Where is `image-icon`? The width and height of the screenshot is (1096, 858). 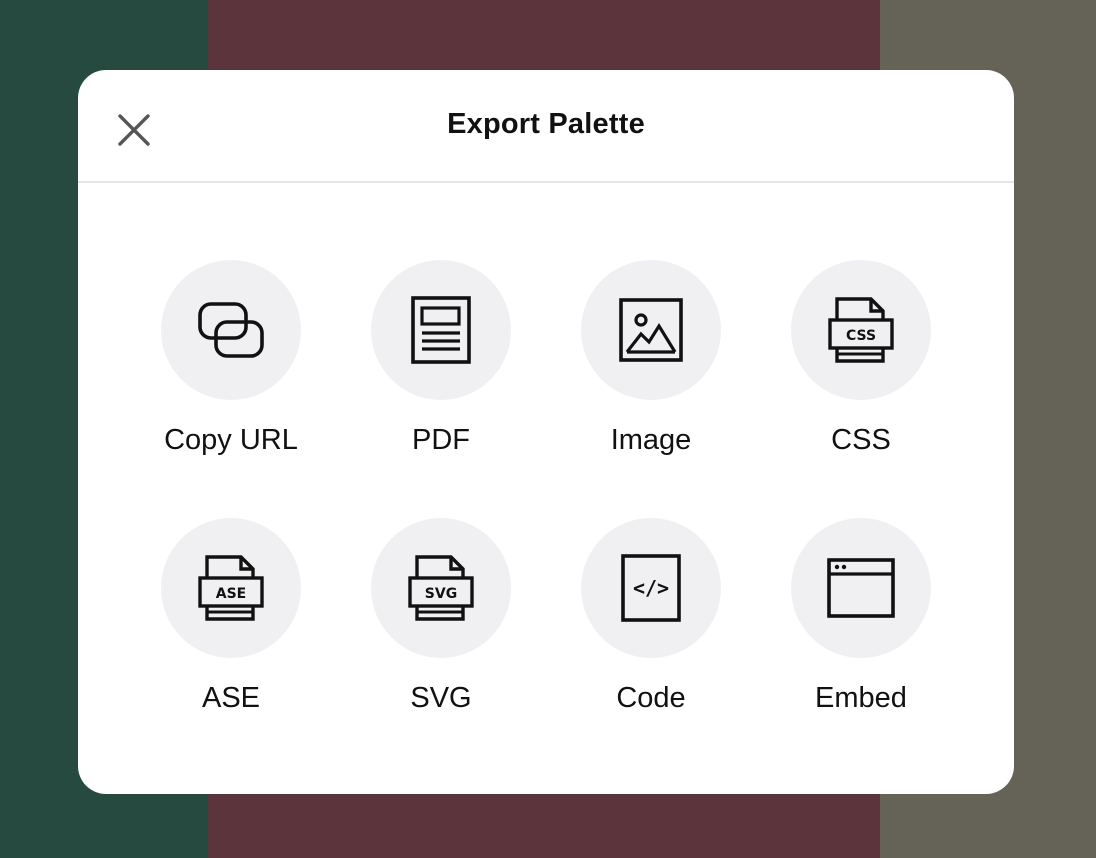
image-icon is located at coordinates (651, 330).